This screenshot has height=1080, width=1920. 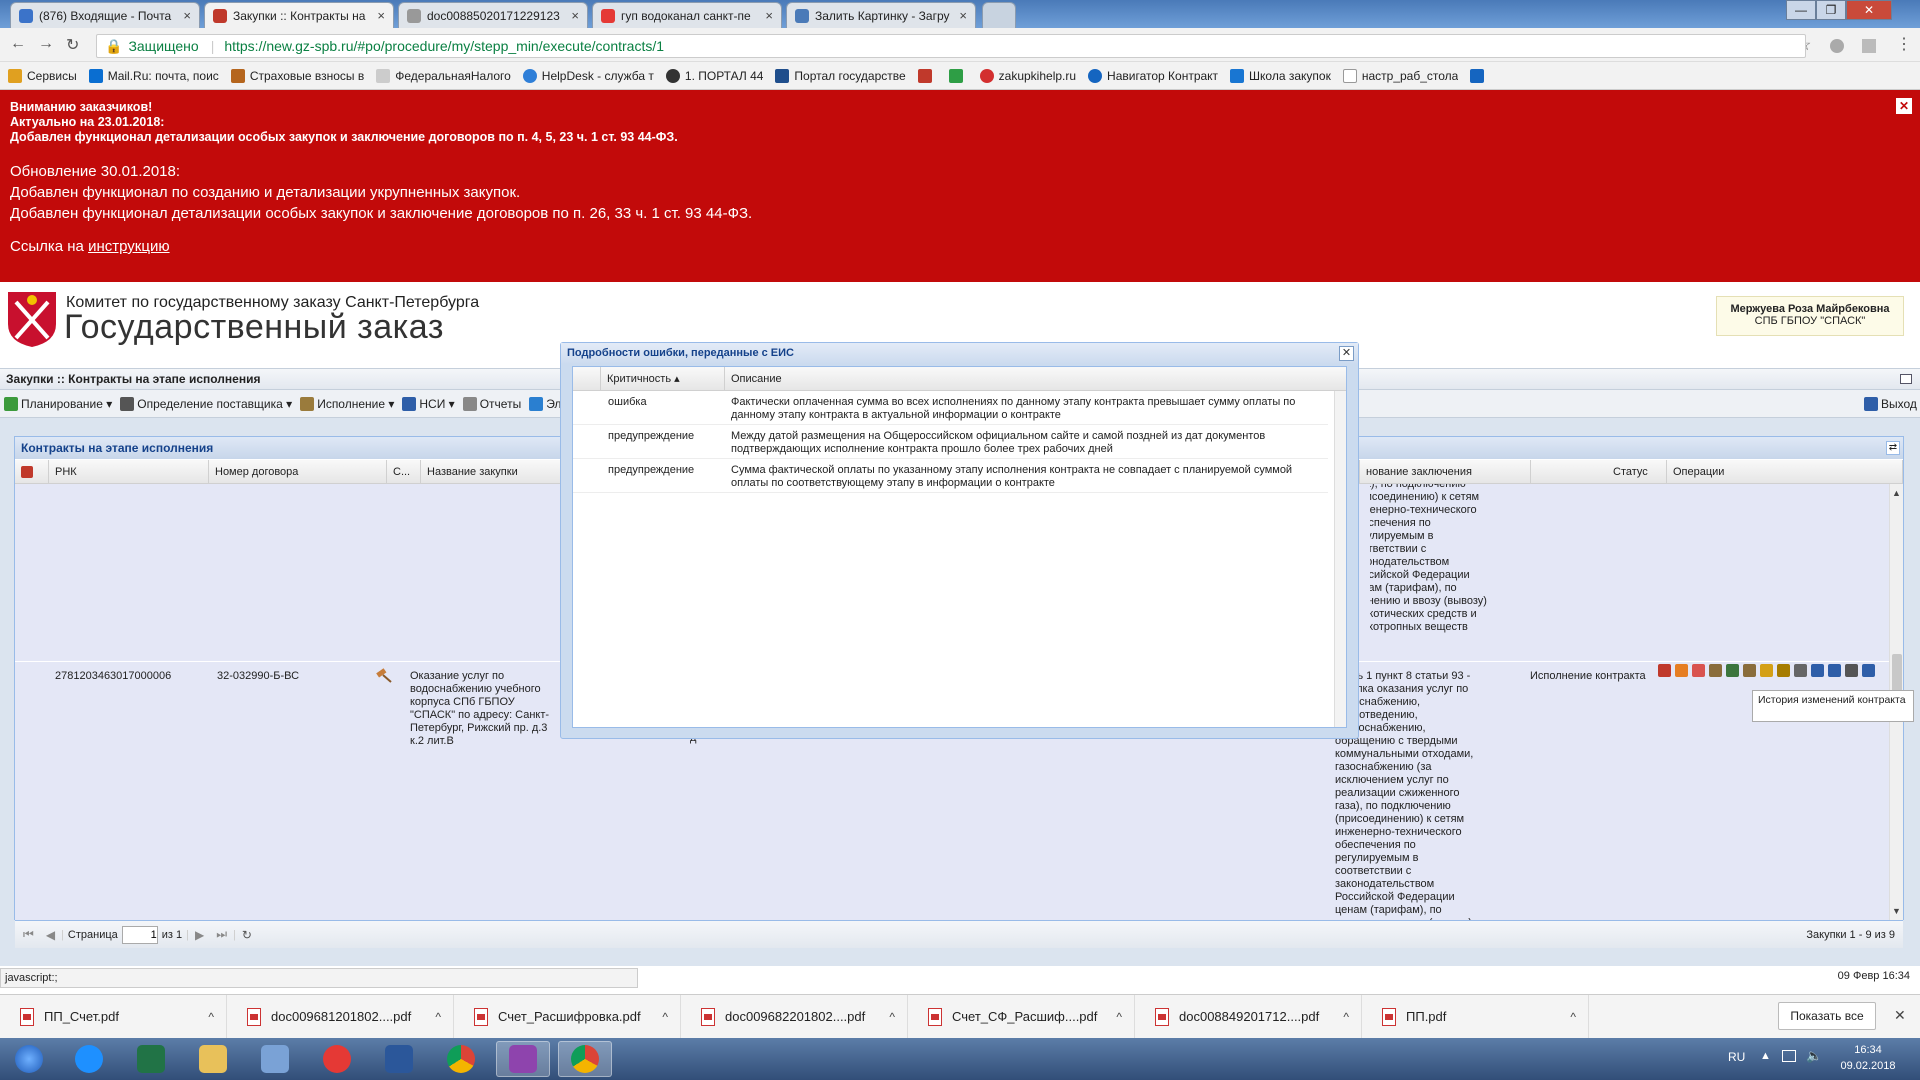 What do you see at coordinates (18, 44) in the screenshot?
I see `back-icon: ←` at bounding box center [18, 44].